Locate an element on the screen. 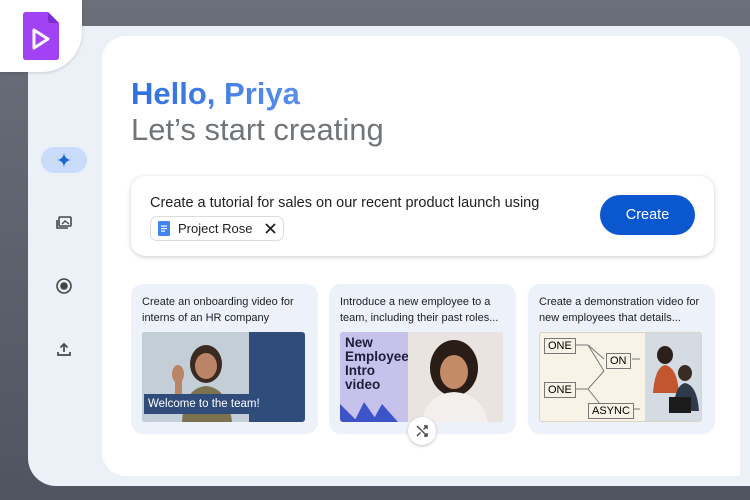  triangle-decoration is located at coordinates (369, 412).